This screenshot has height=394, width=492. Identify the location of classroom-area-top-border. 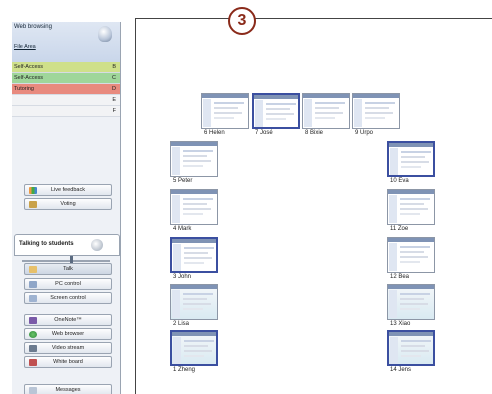
(313, 18).